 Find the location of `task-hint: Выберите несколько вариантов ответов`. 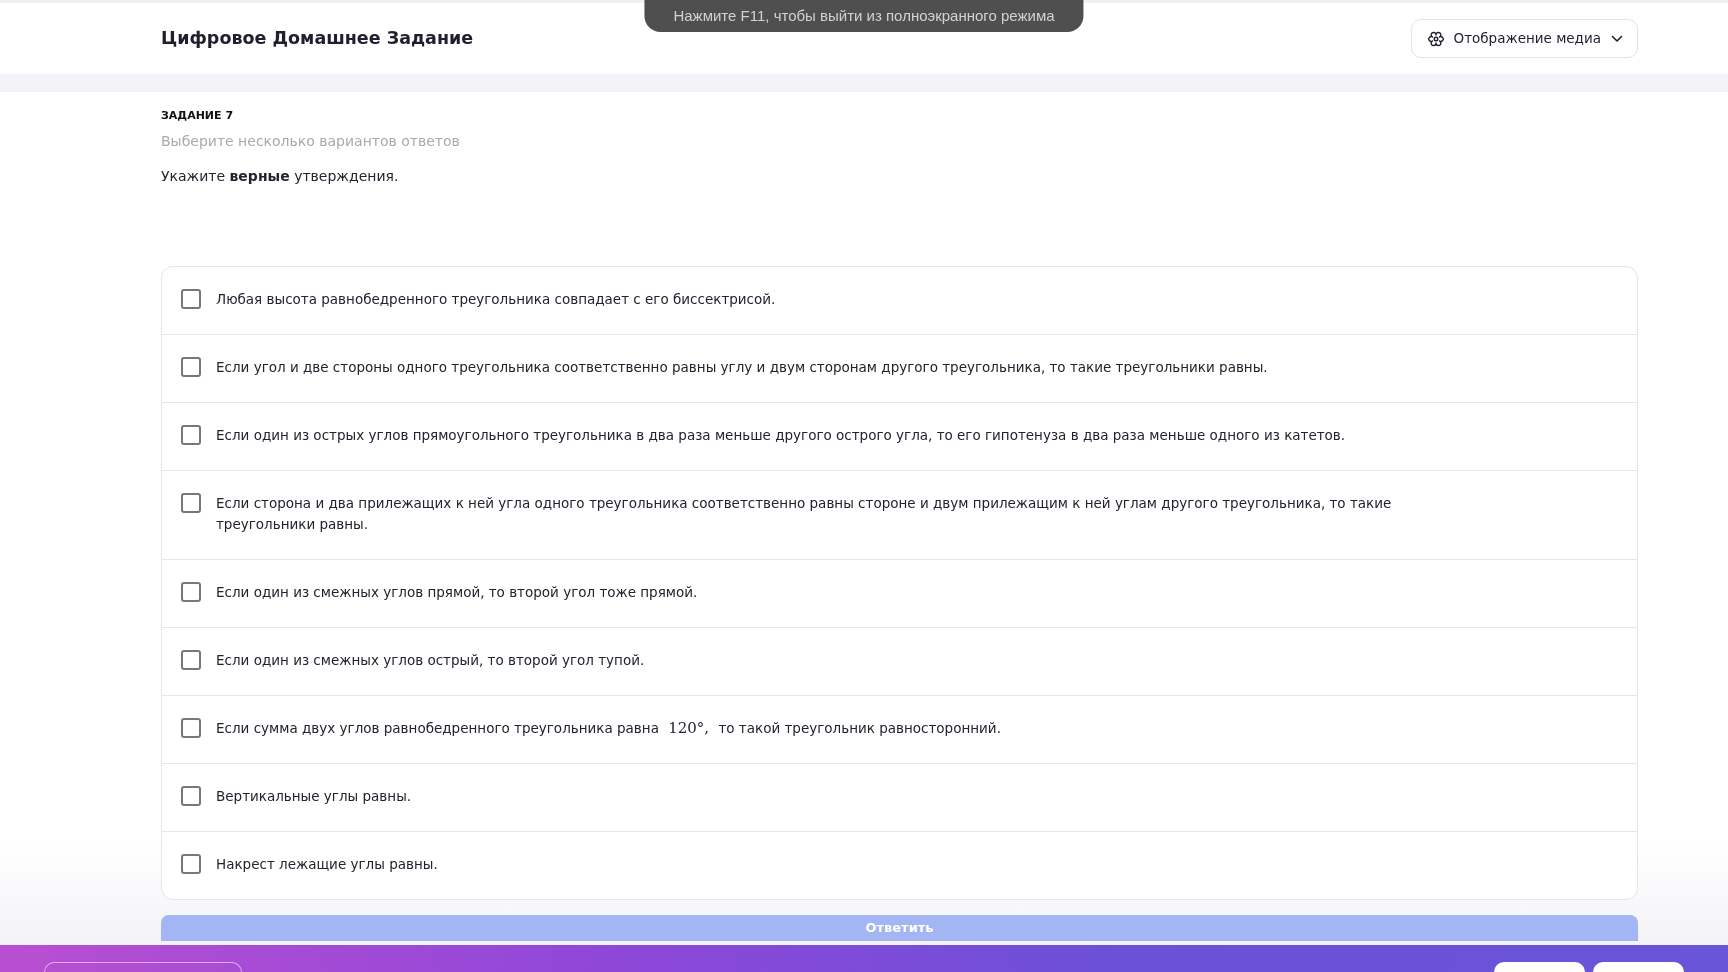

task-hint: Выберите несколько вариантов ответов is located at coordinates (311, 141).